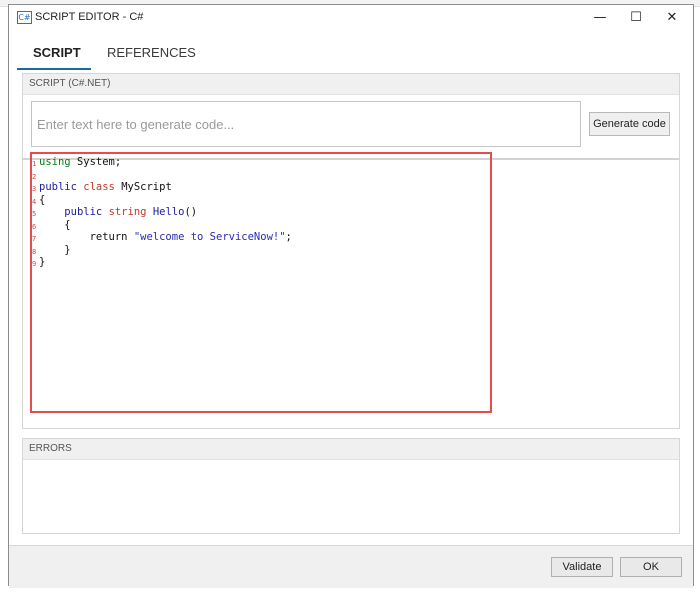 Image resolution: width=700 pixels, height=594 pixels. Describe the element at coordinates (89, 17) in the screenshot. I see `window-title: SCRIPT EDITOR - C#` at that location.